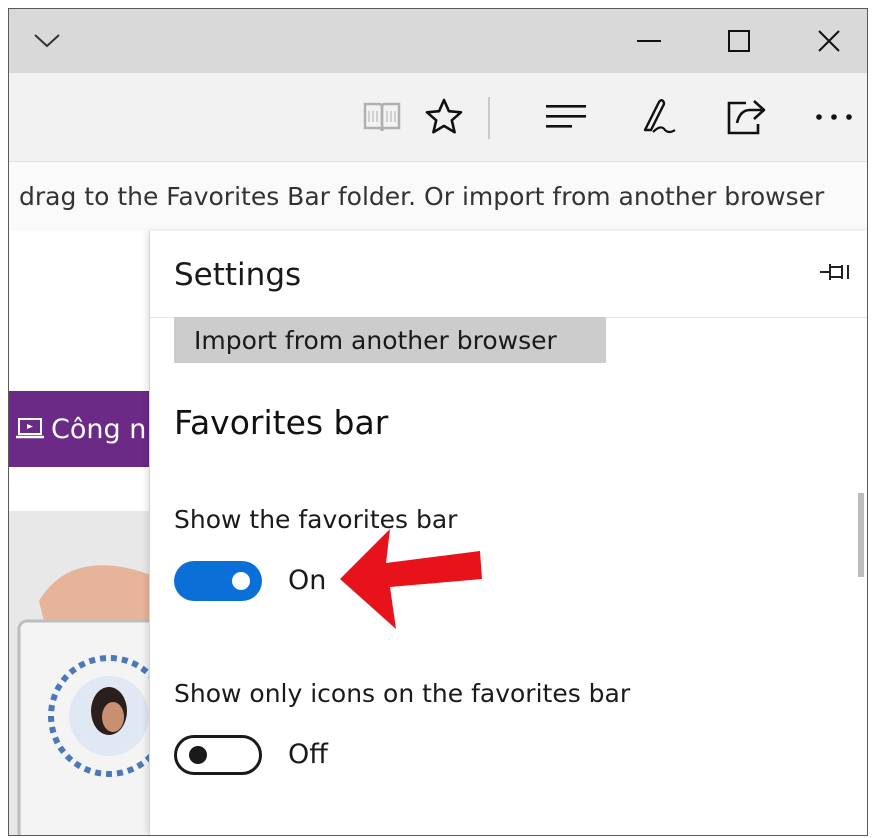 The height and width of the screenshot is (838, 873). What do you see at coordinates (834, 117) in the screenshot?
I see `more-icon` at bounding box center [834, 117].